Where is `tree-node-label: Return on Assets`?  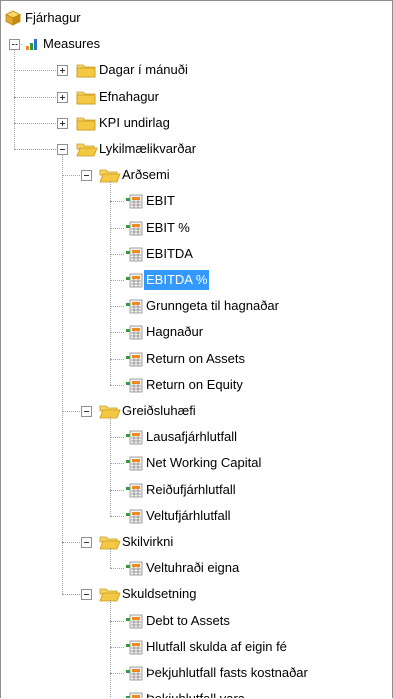 tree-node-label: Return on Assets is located at coordinates (195, 358).